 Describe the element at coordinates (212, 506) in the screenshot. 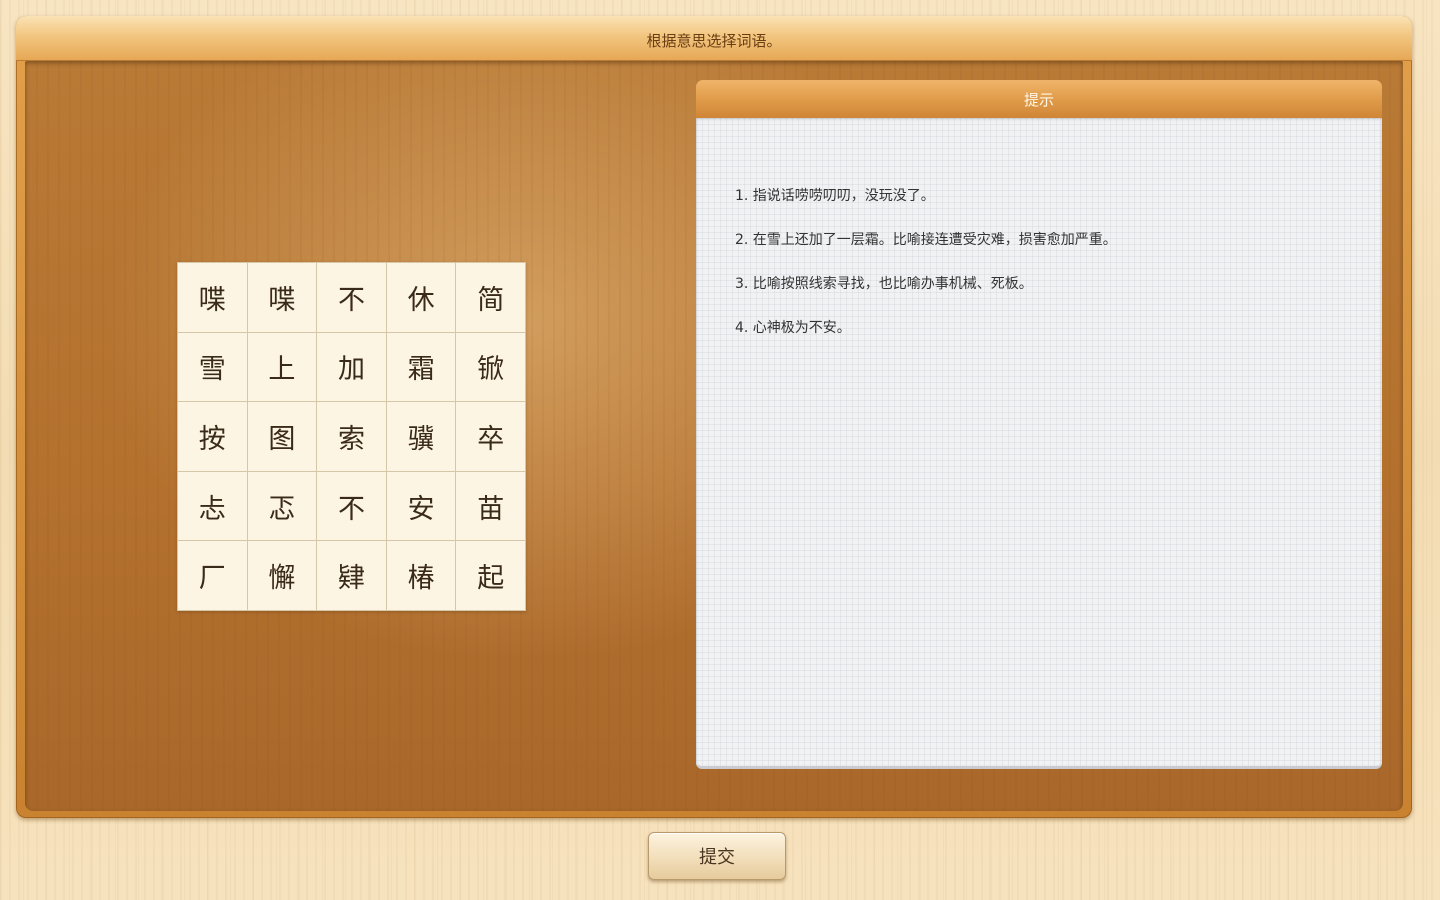

I see `grid-cell: 忐` at that location.